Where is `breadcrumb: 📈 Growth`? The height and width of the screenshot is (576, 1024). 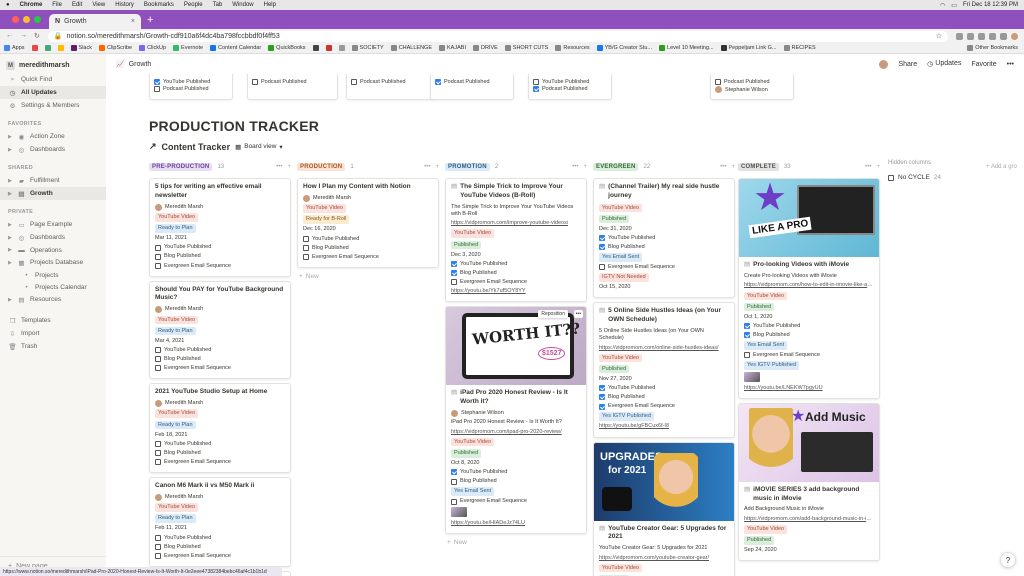 breadcrumb: 📈 Growth is located at coordinates (133, 64).